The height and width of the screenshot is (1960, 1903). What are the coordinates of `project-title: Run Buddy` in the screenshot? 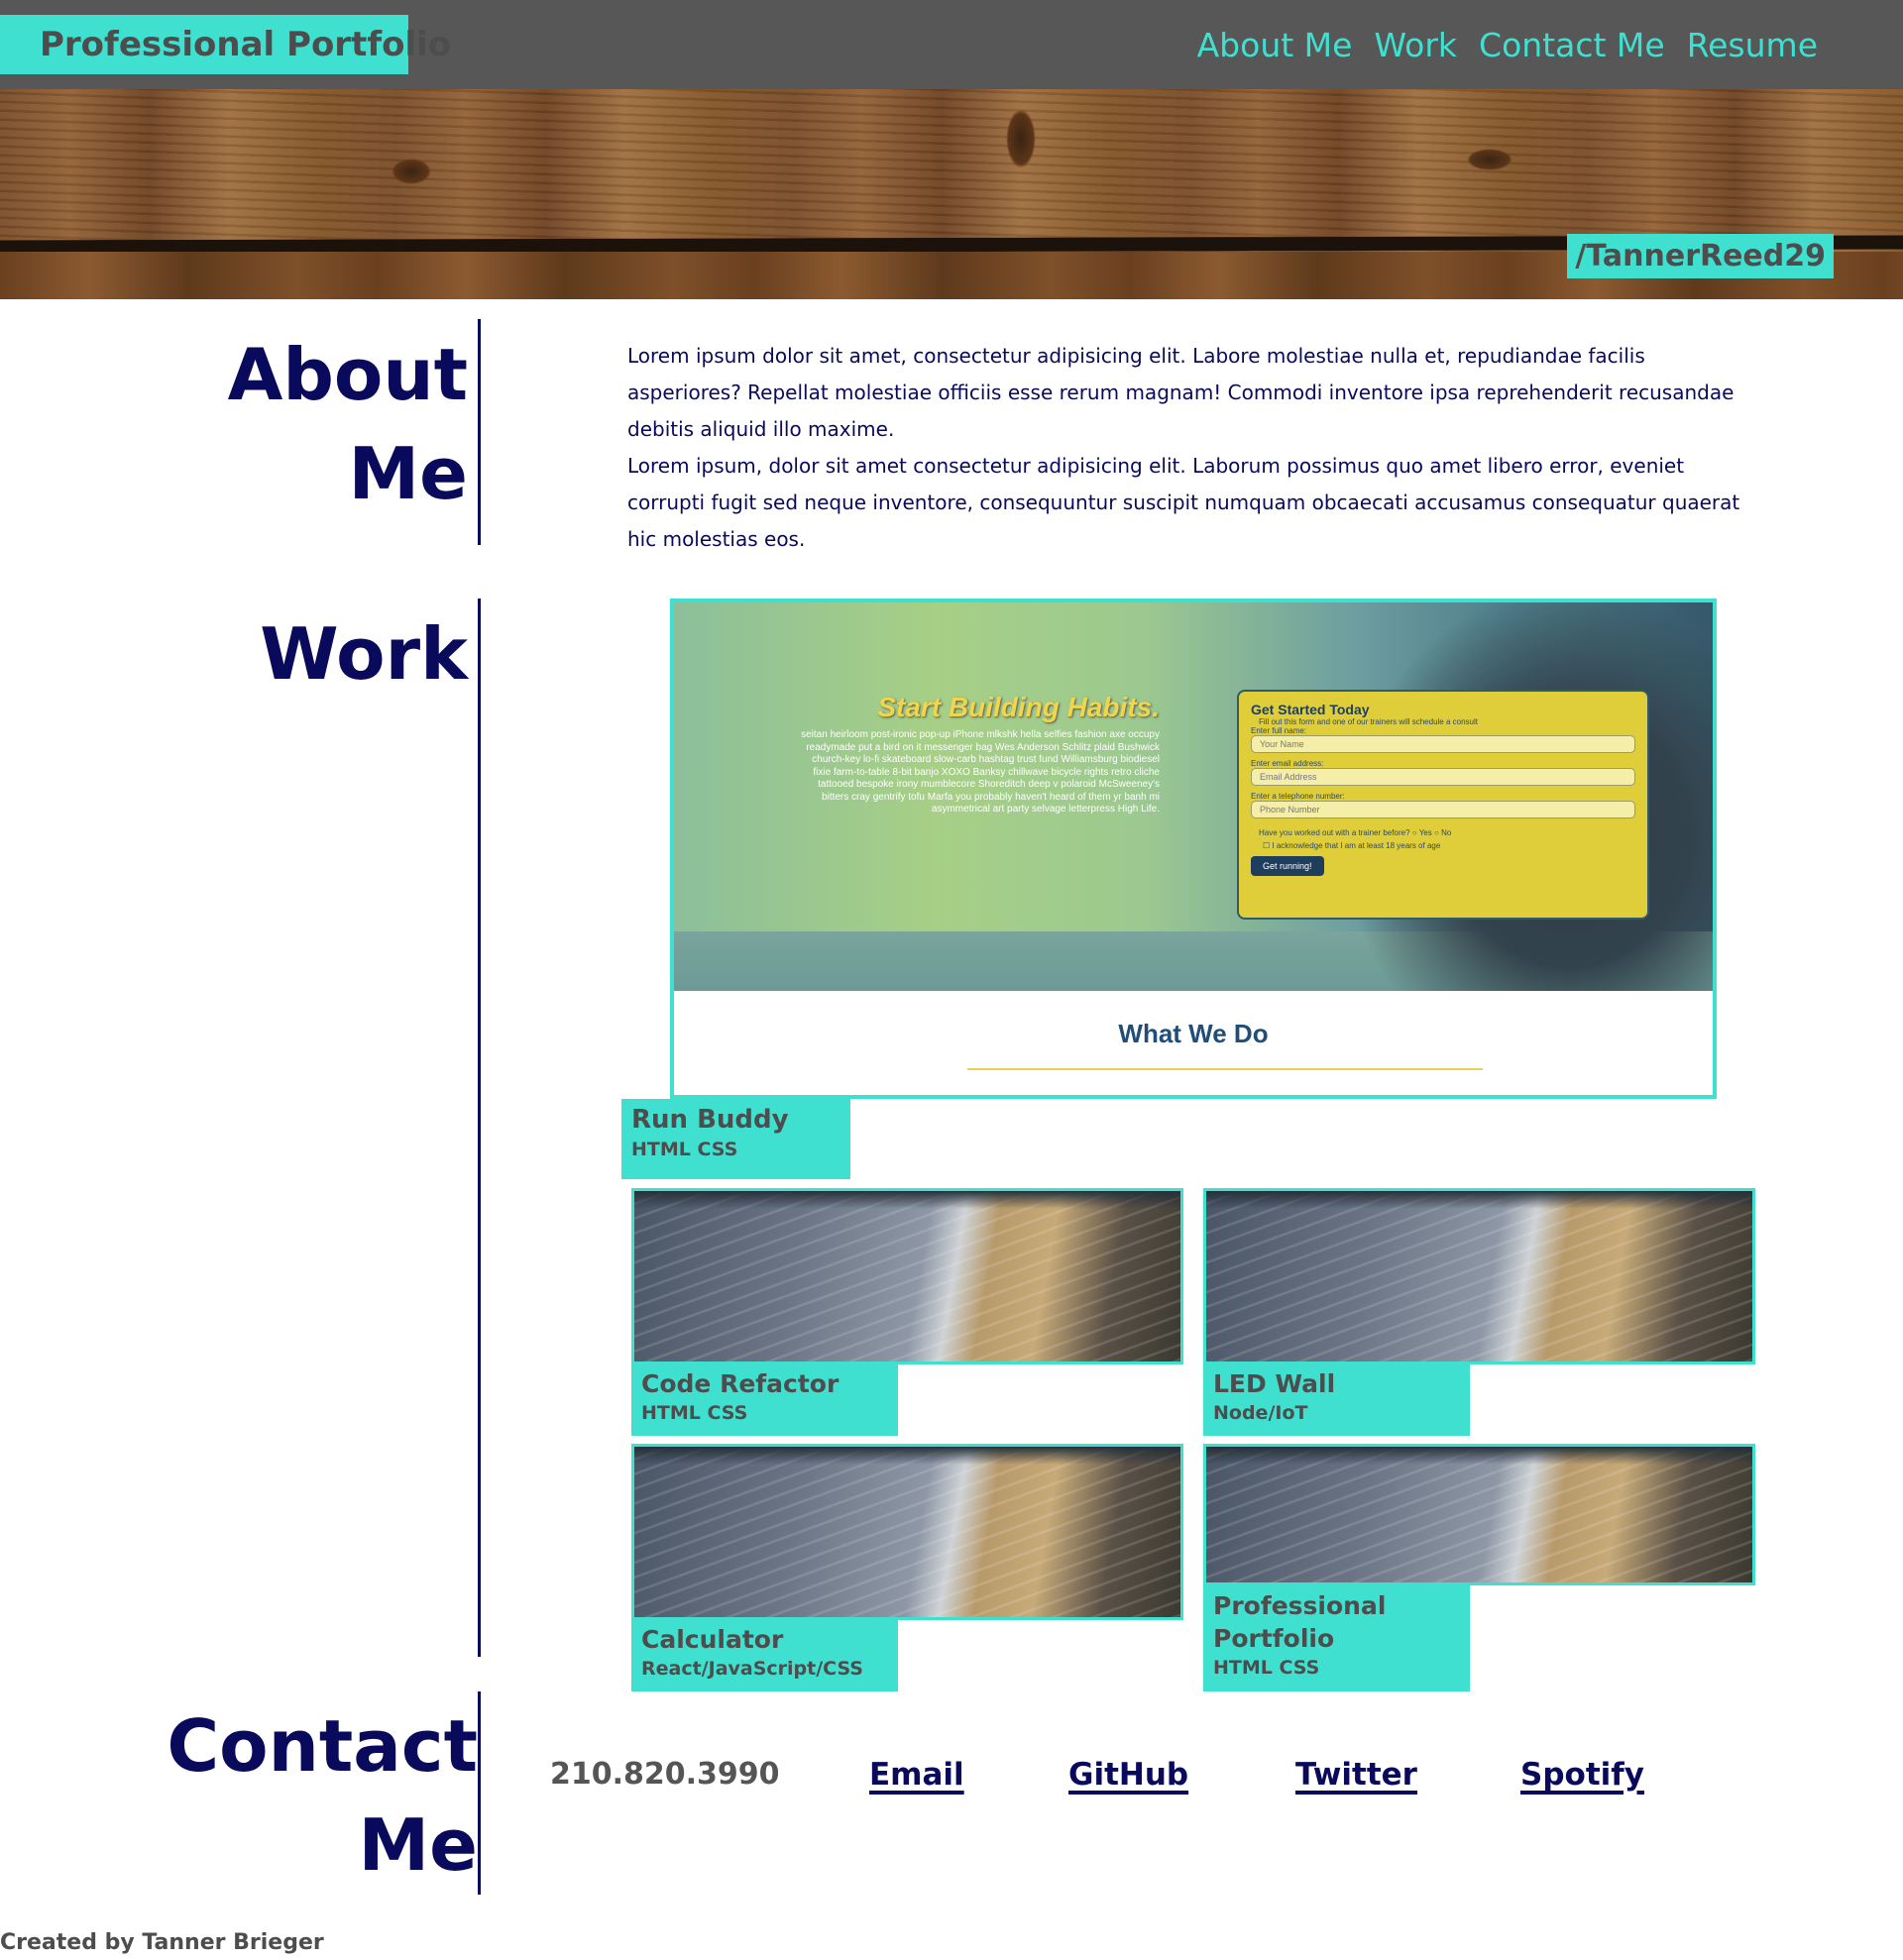 It's located at (710, 1120).